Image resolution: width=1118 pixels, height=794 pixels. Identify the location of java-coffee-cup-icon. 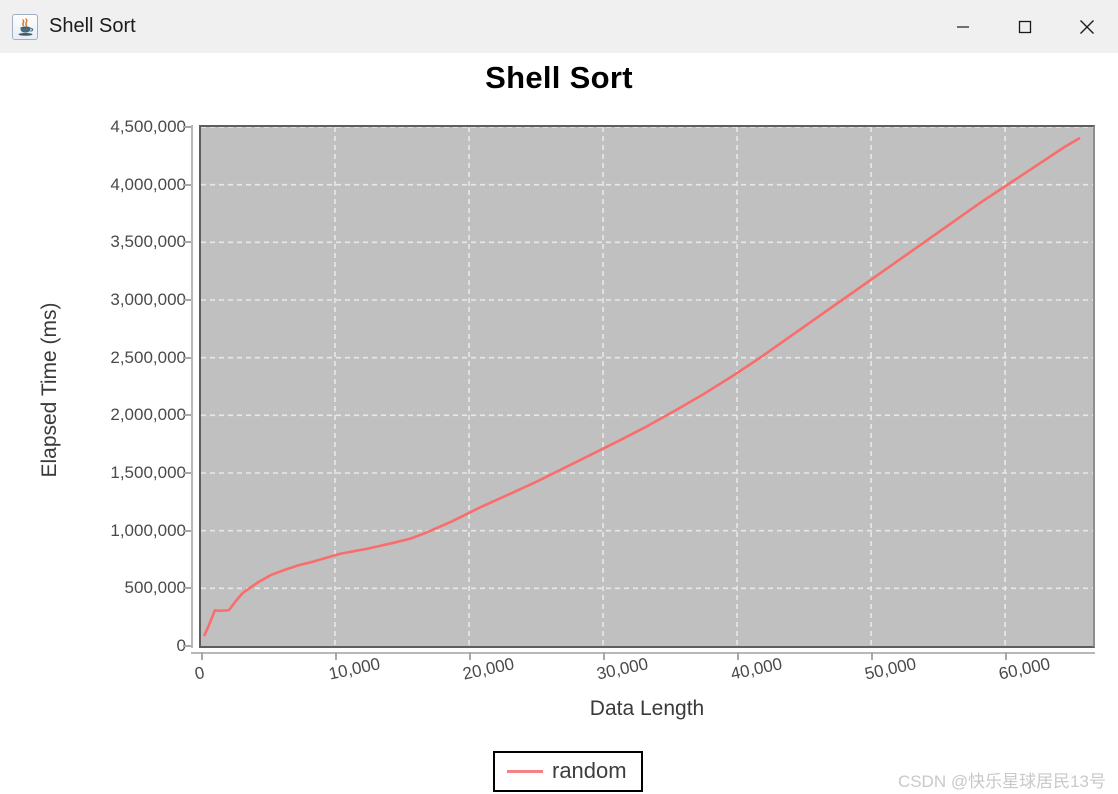
(25, 26).